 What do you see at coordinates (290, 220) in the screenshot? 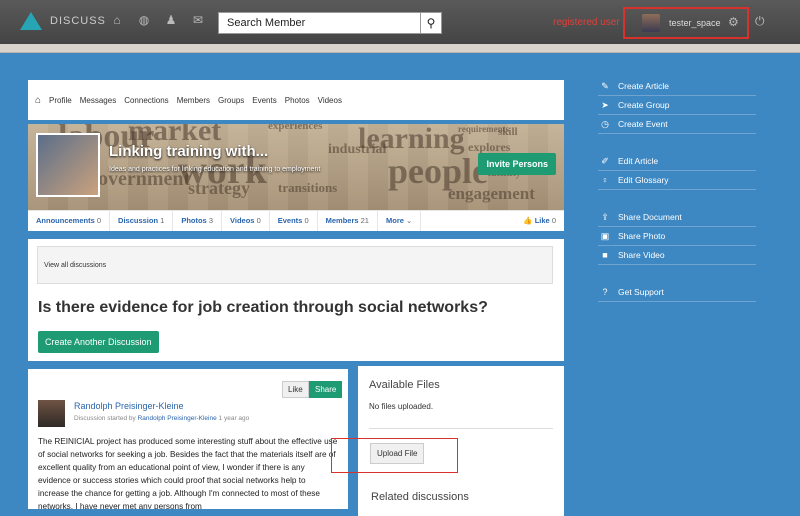
I see `tab-label: Events` at bounding box center [290, 220].